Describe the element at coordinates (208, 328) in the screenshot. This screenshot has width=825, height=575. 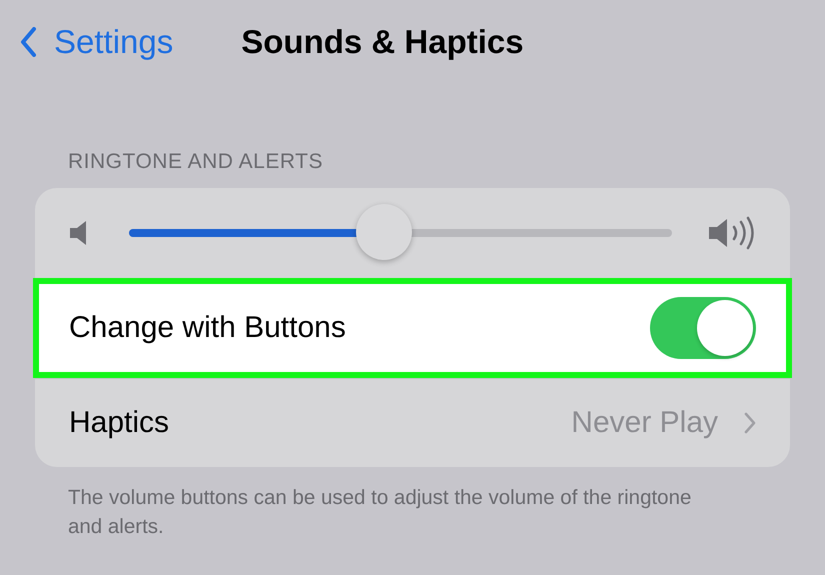
I see `row-label: Change with Buttons` at that location.